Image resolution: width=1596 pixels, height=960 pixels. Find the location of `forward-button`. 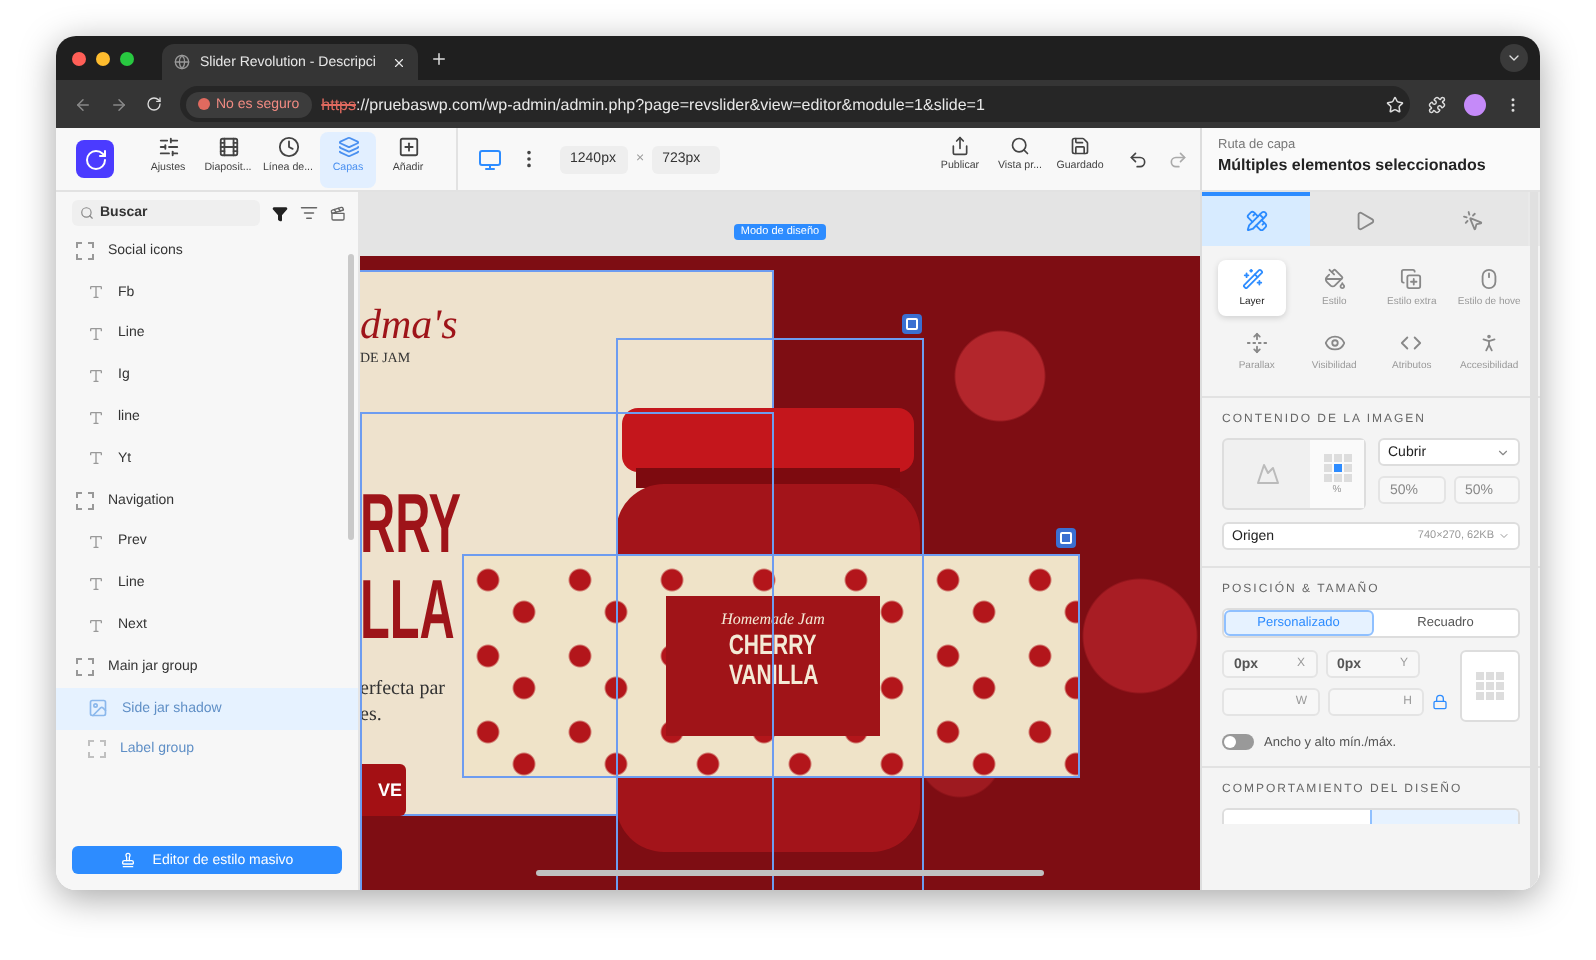

forward-button is located at coordinates (119, 104).